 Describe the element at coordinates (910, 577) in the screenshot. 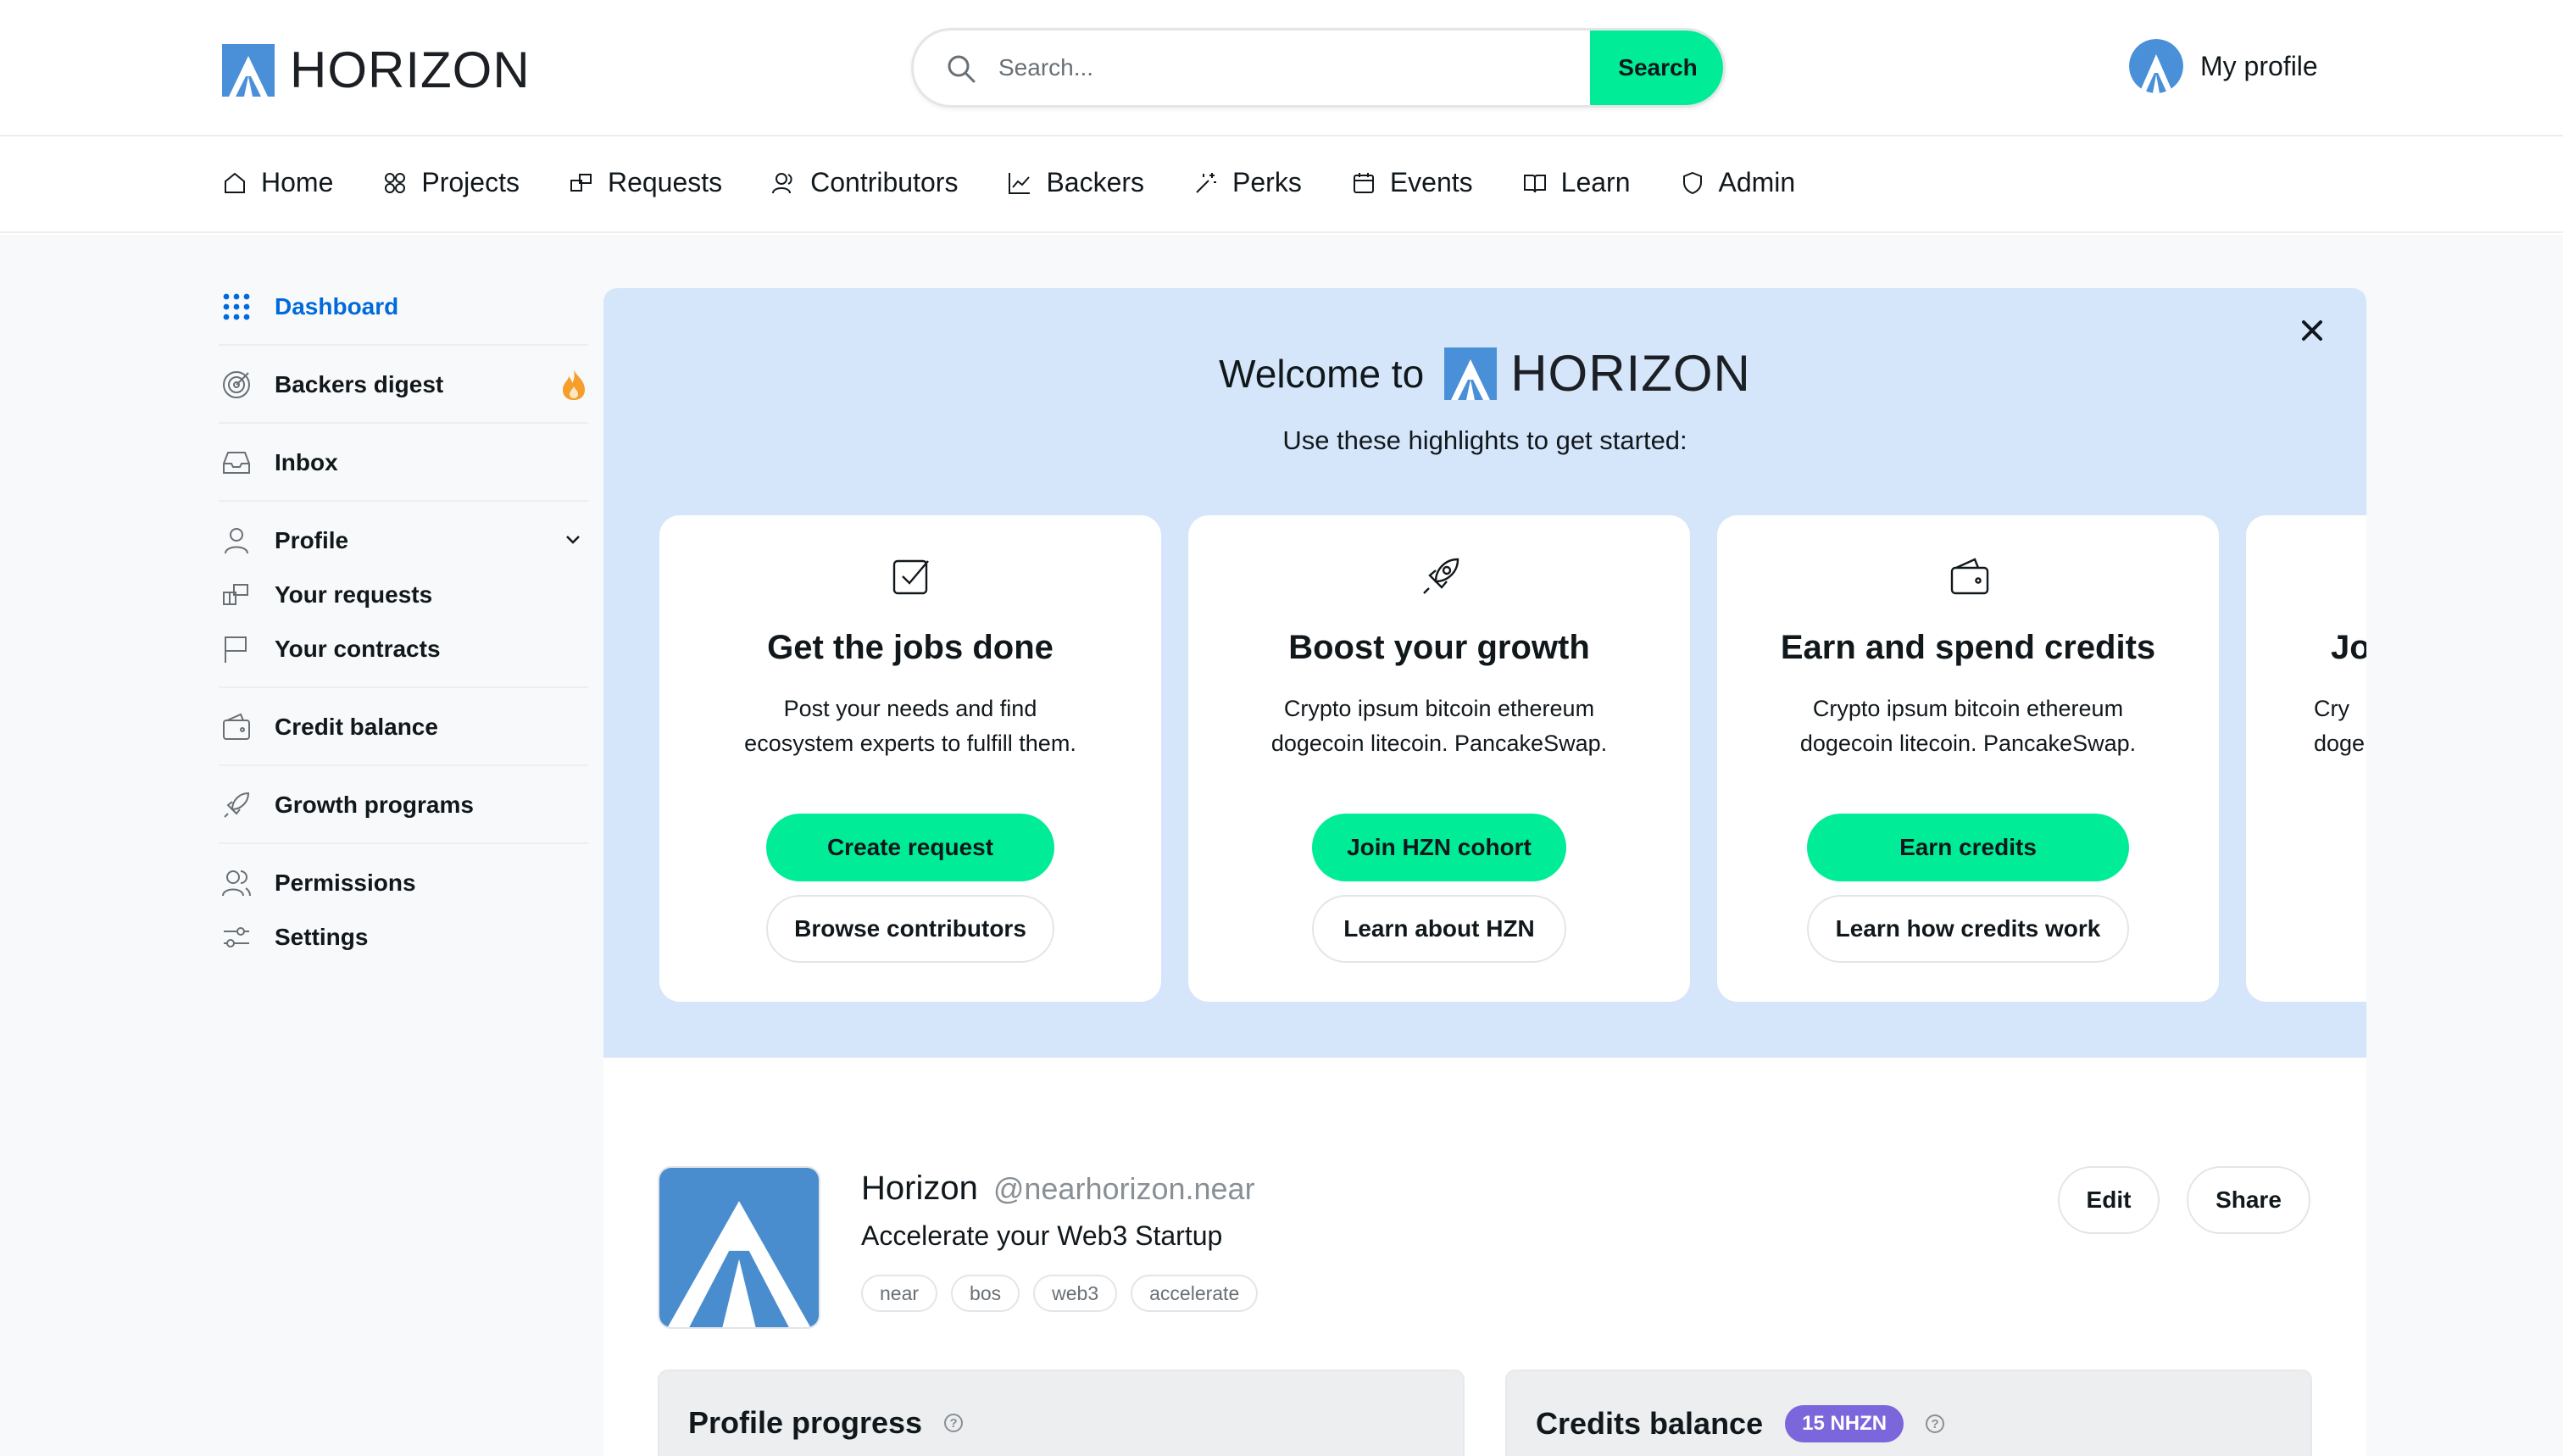

I see `checkbox-icon` at that location.